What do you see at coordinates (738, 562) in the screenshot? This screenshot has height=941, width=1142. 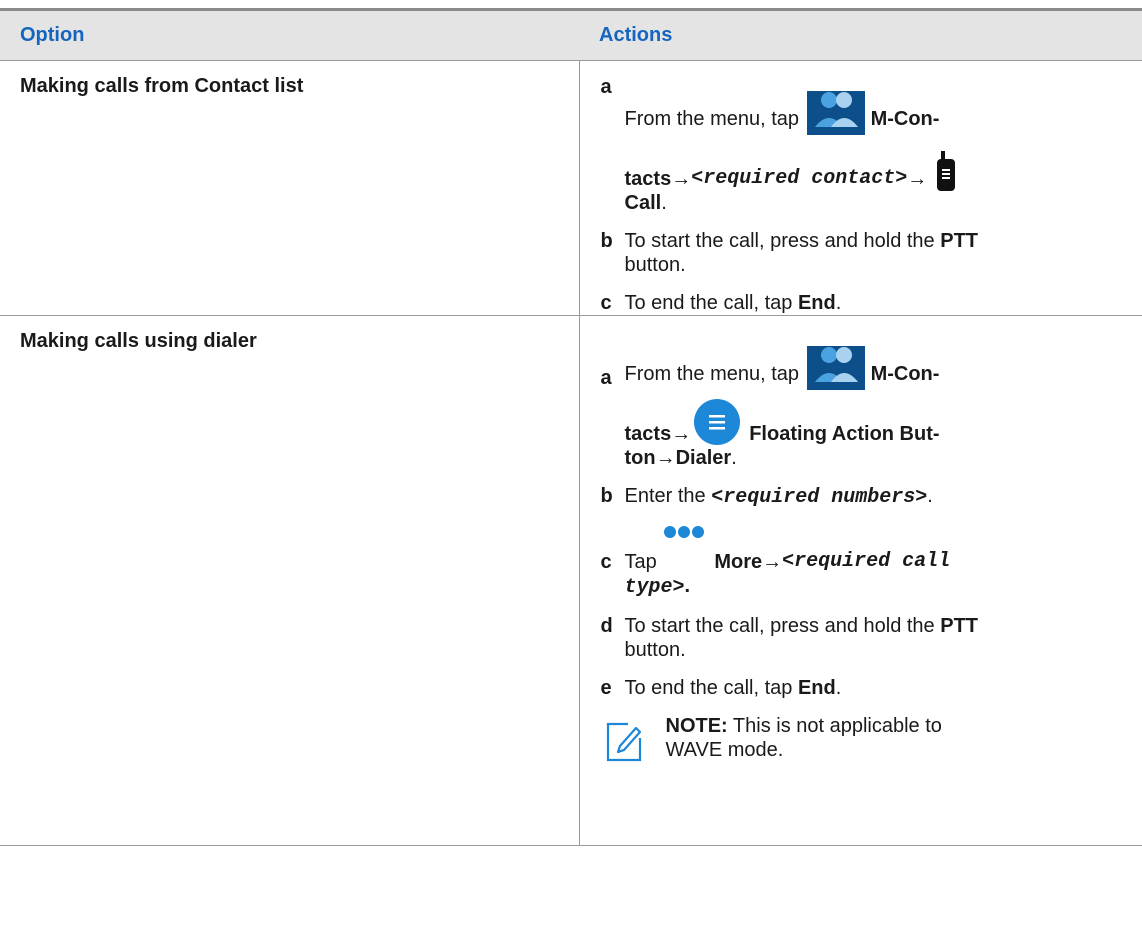 I see `step-bold: More` at bounding box center [738, 562].